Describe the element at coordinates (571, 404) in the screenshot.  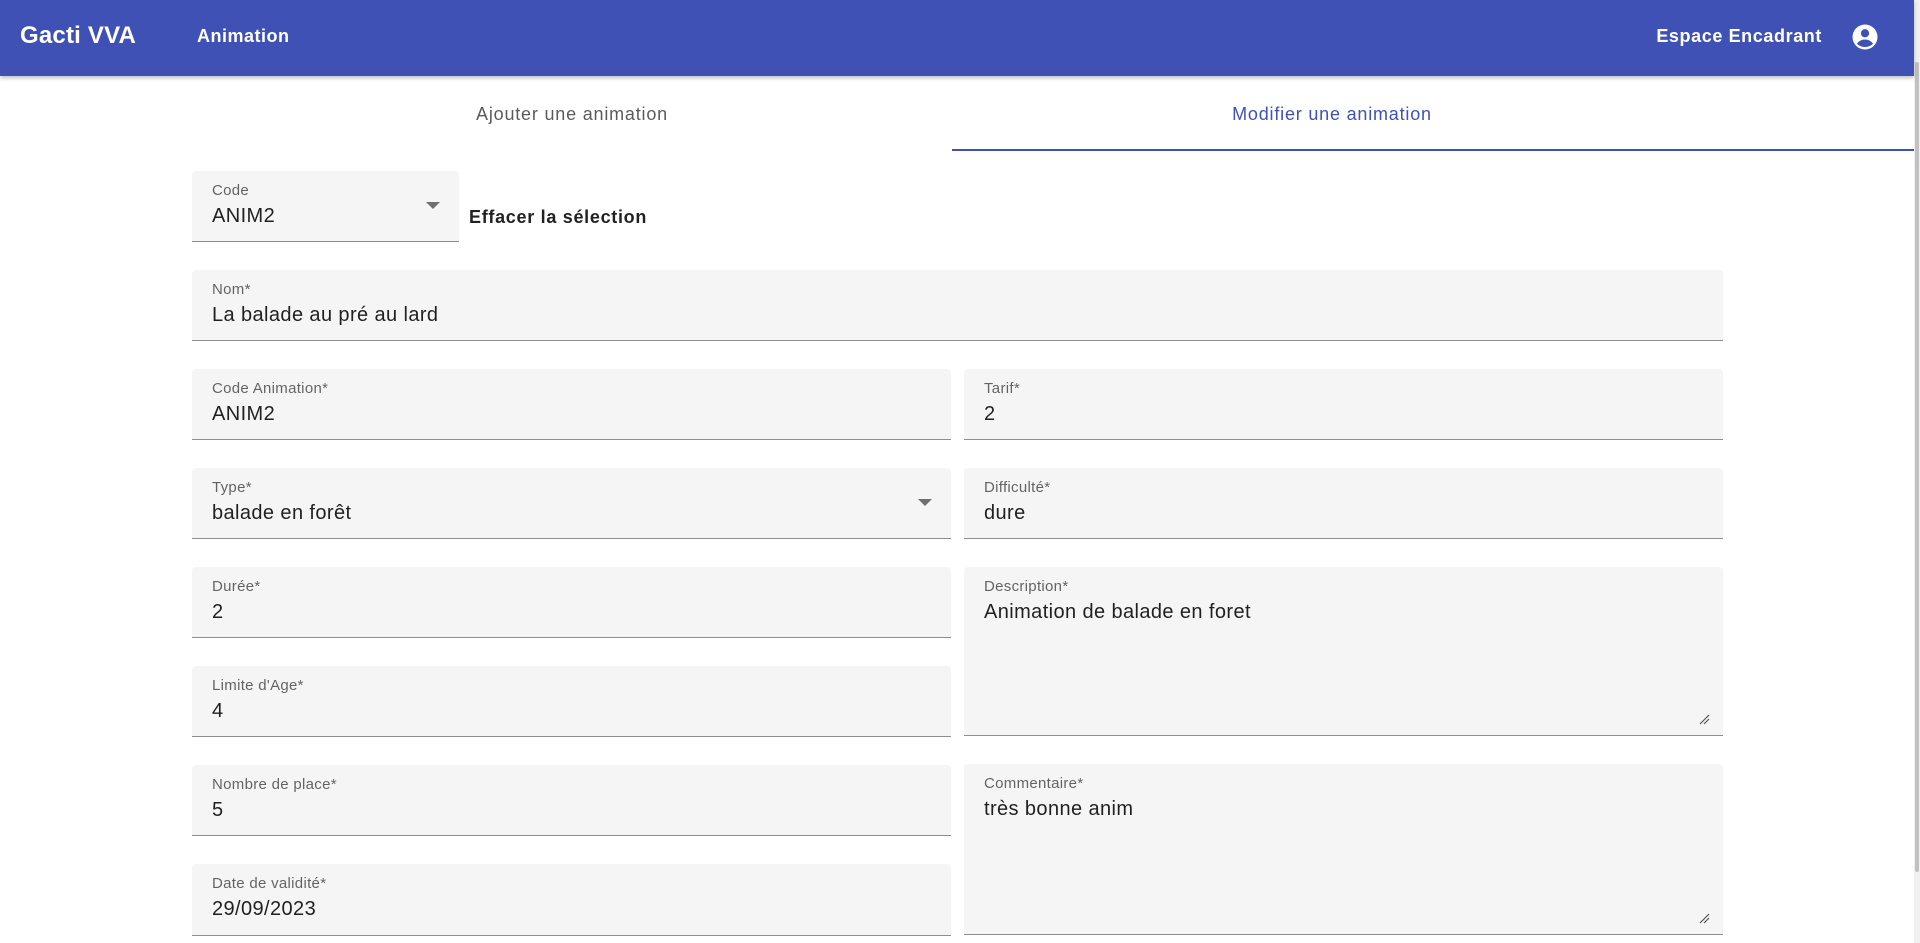
I see `code-animation-field: Code Animation* ANIM2` at that location.